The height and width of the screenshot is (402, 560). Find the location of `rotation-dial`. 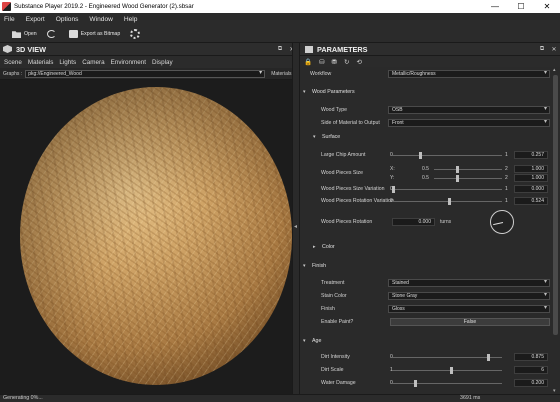

rotation-dial is located at coordinates (502, 222).